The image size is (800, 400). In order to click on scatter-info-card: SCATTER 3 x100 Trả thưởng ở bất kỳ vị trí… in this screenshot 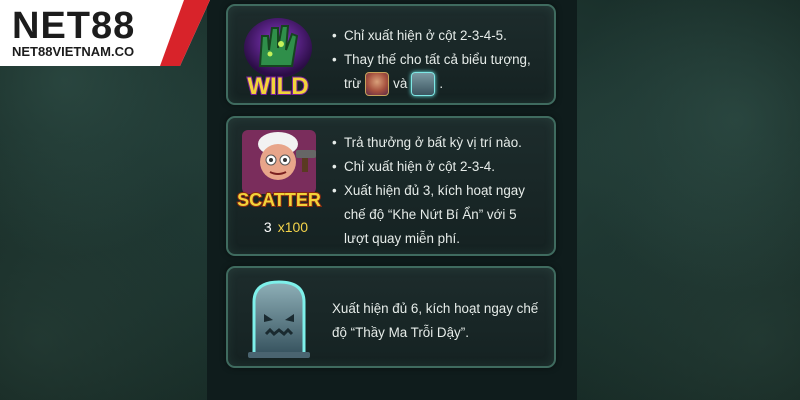, I will do `click(391, 186)`.